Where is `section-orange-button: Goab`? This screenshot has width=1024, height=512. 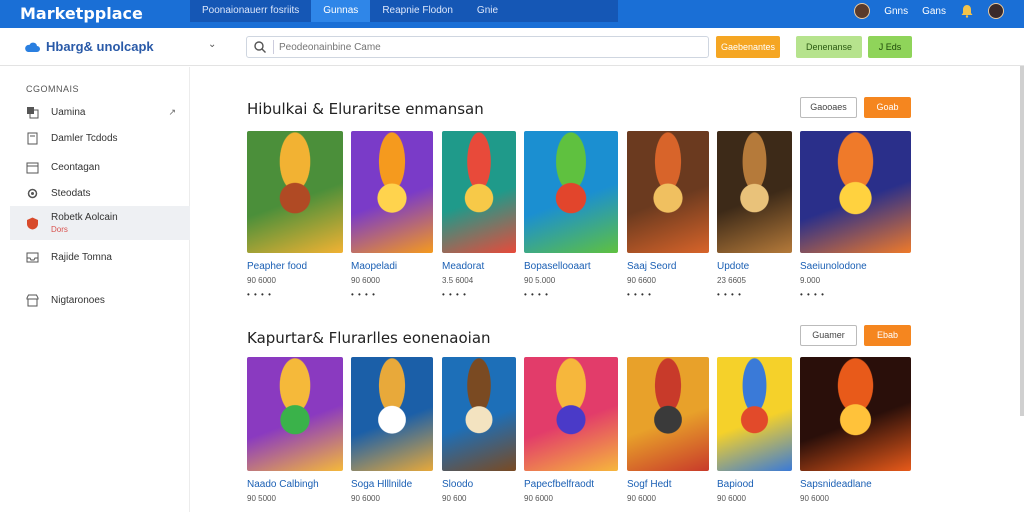 section-orange-button: Goab is located at coordinates (887, 107).